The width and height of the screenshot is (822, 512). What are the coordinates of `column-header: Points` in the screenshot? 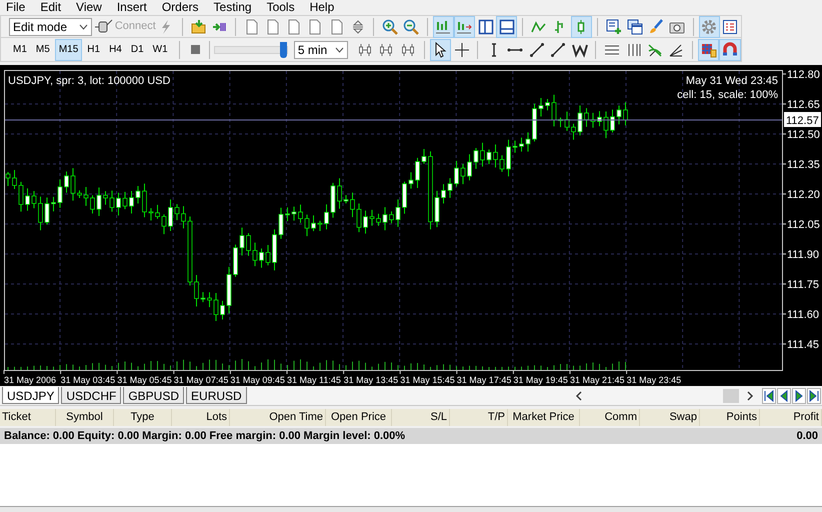 It's located at (730, 417).